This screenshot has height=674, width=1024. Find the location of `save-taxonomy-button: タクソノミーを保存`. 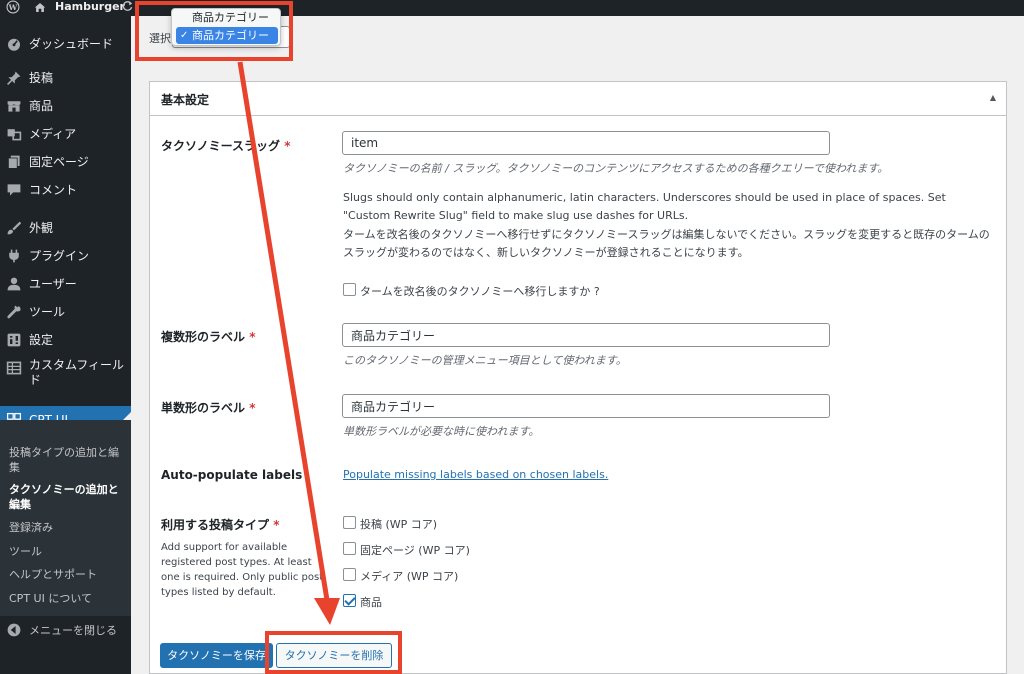

save-taxonomy-button: タクソノミーを保存 is located at coordinates (216, 655).